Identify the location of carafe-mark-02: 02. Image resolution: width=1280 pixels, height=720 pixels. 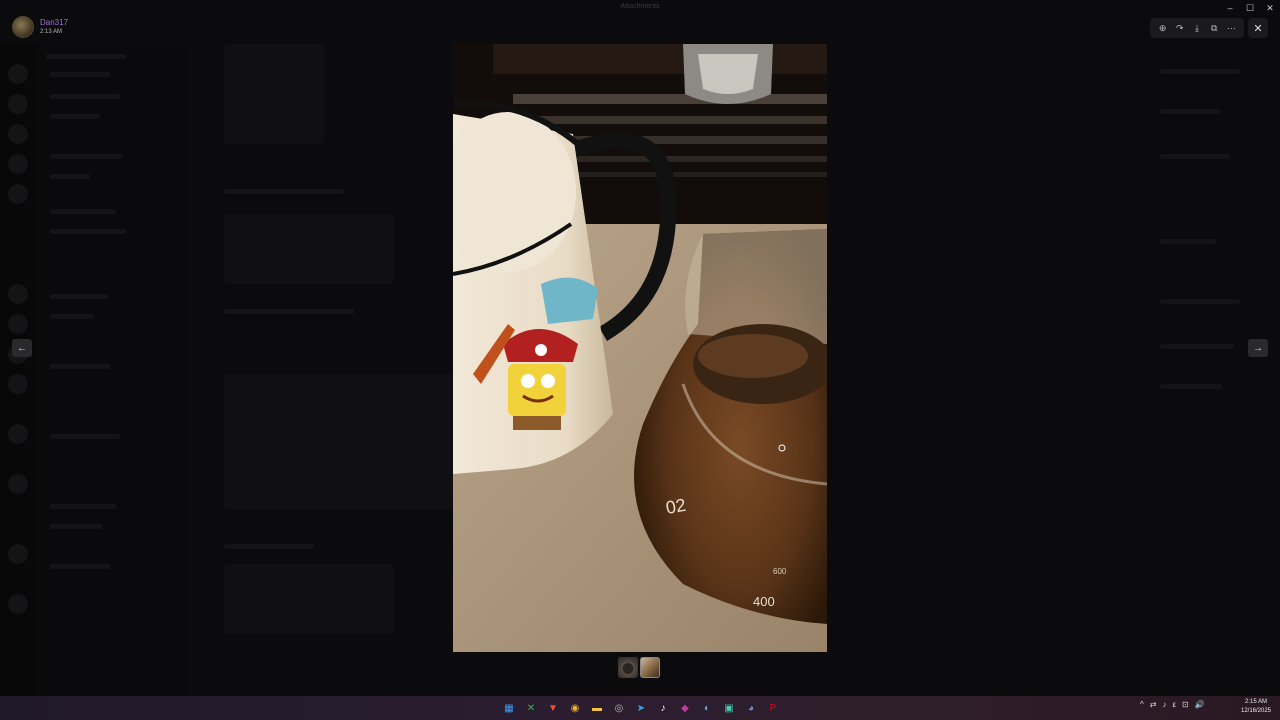
(675, 506).